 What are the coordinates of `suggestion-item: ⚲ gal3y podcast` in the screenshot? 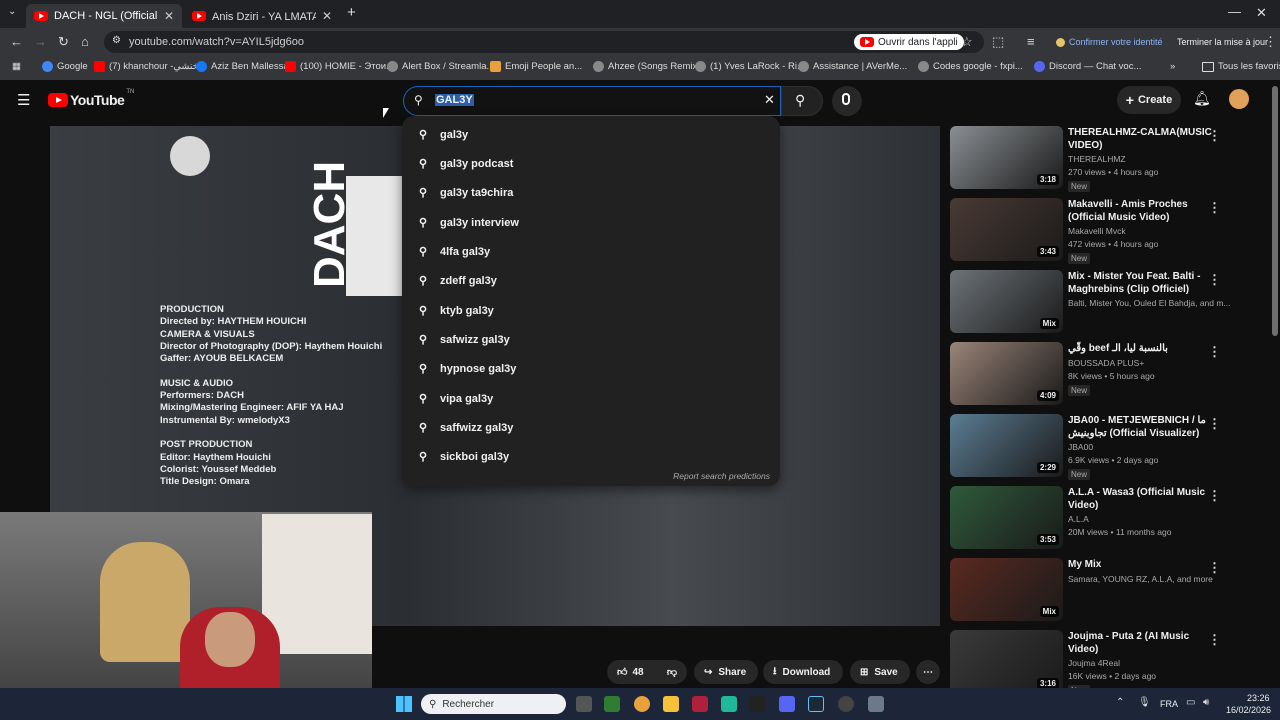 It's located at (591, 163).